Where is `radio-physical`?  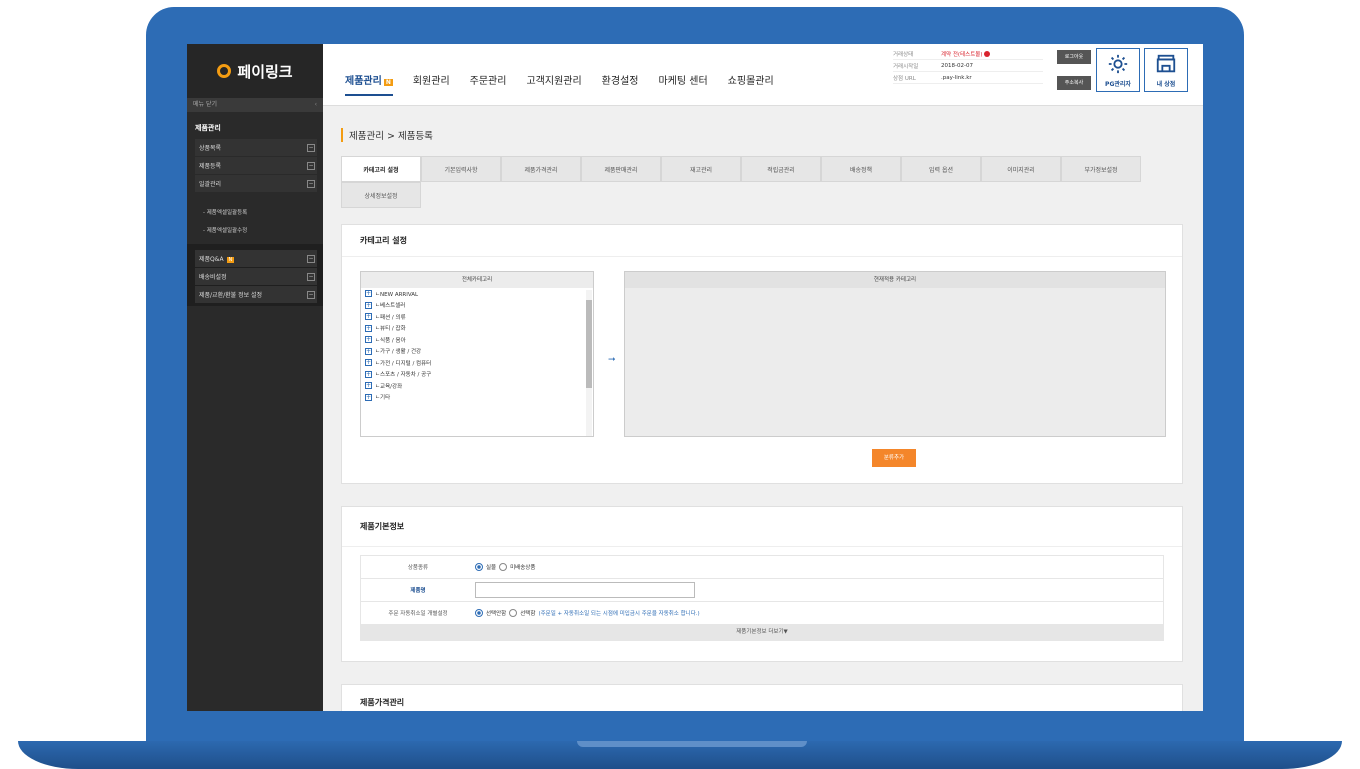 radio-physical is located at coordinates (479, 567).